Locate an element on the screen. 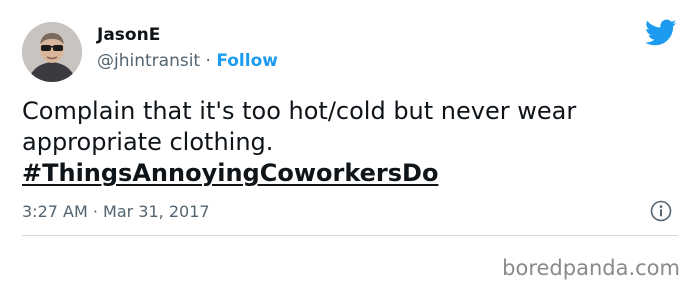  info-icon is located at coordinates (661, 211).